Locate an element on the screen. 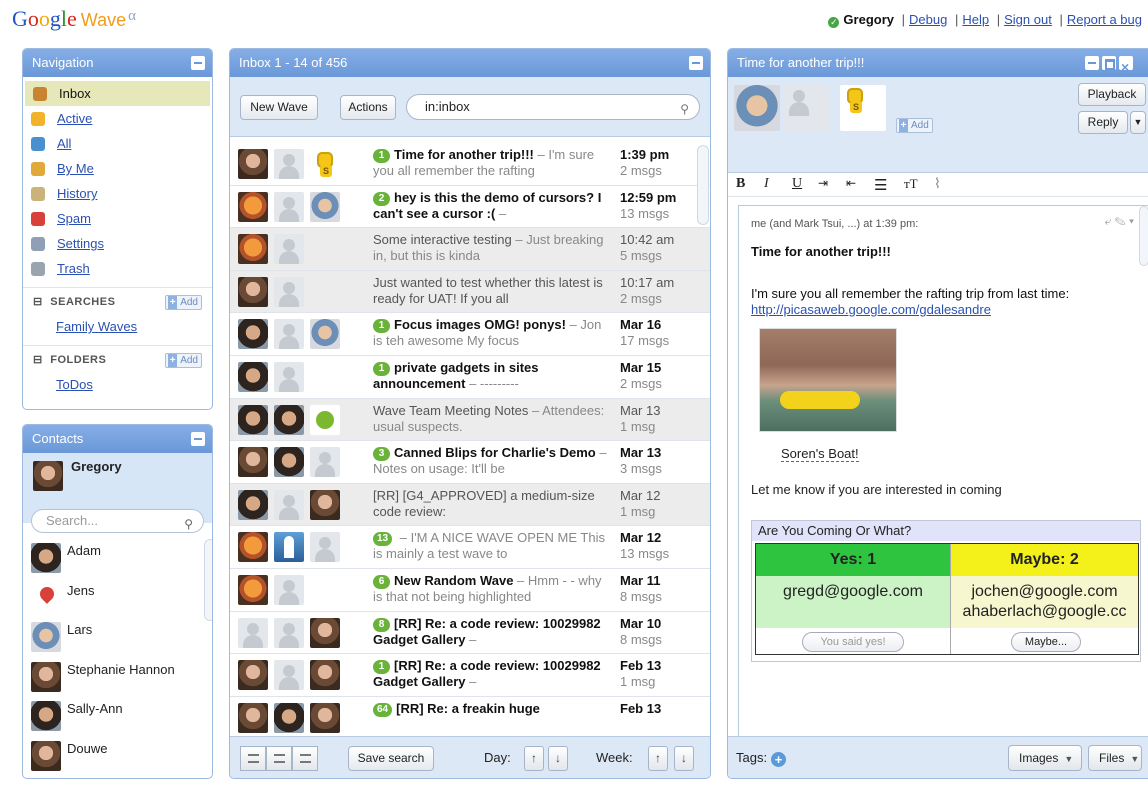 The width and height of the screenshot is (1148, 787). week-up-icon: ↑ is located at coordinates (658, 758).